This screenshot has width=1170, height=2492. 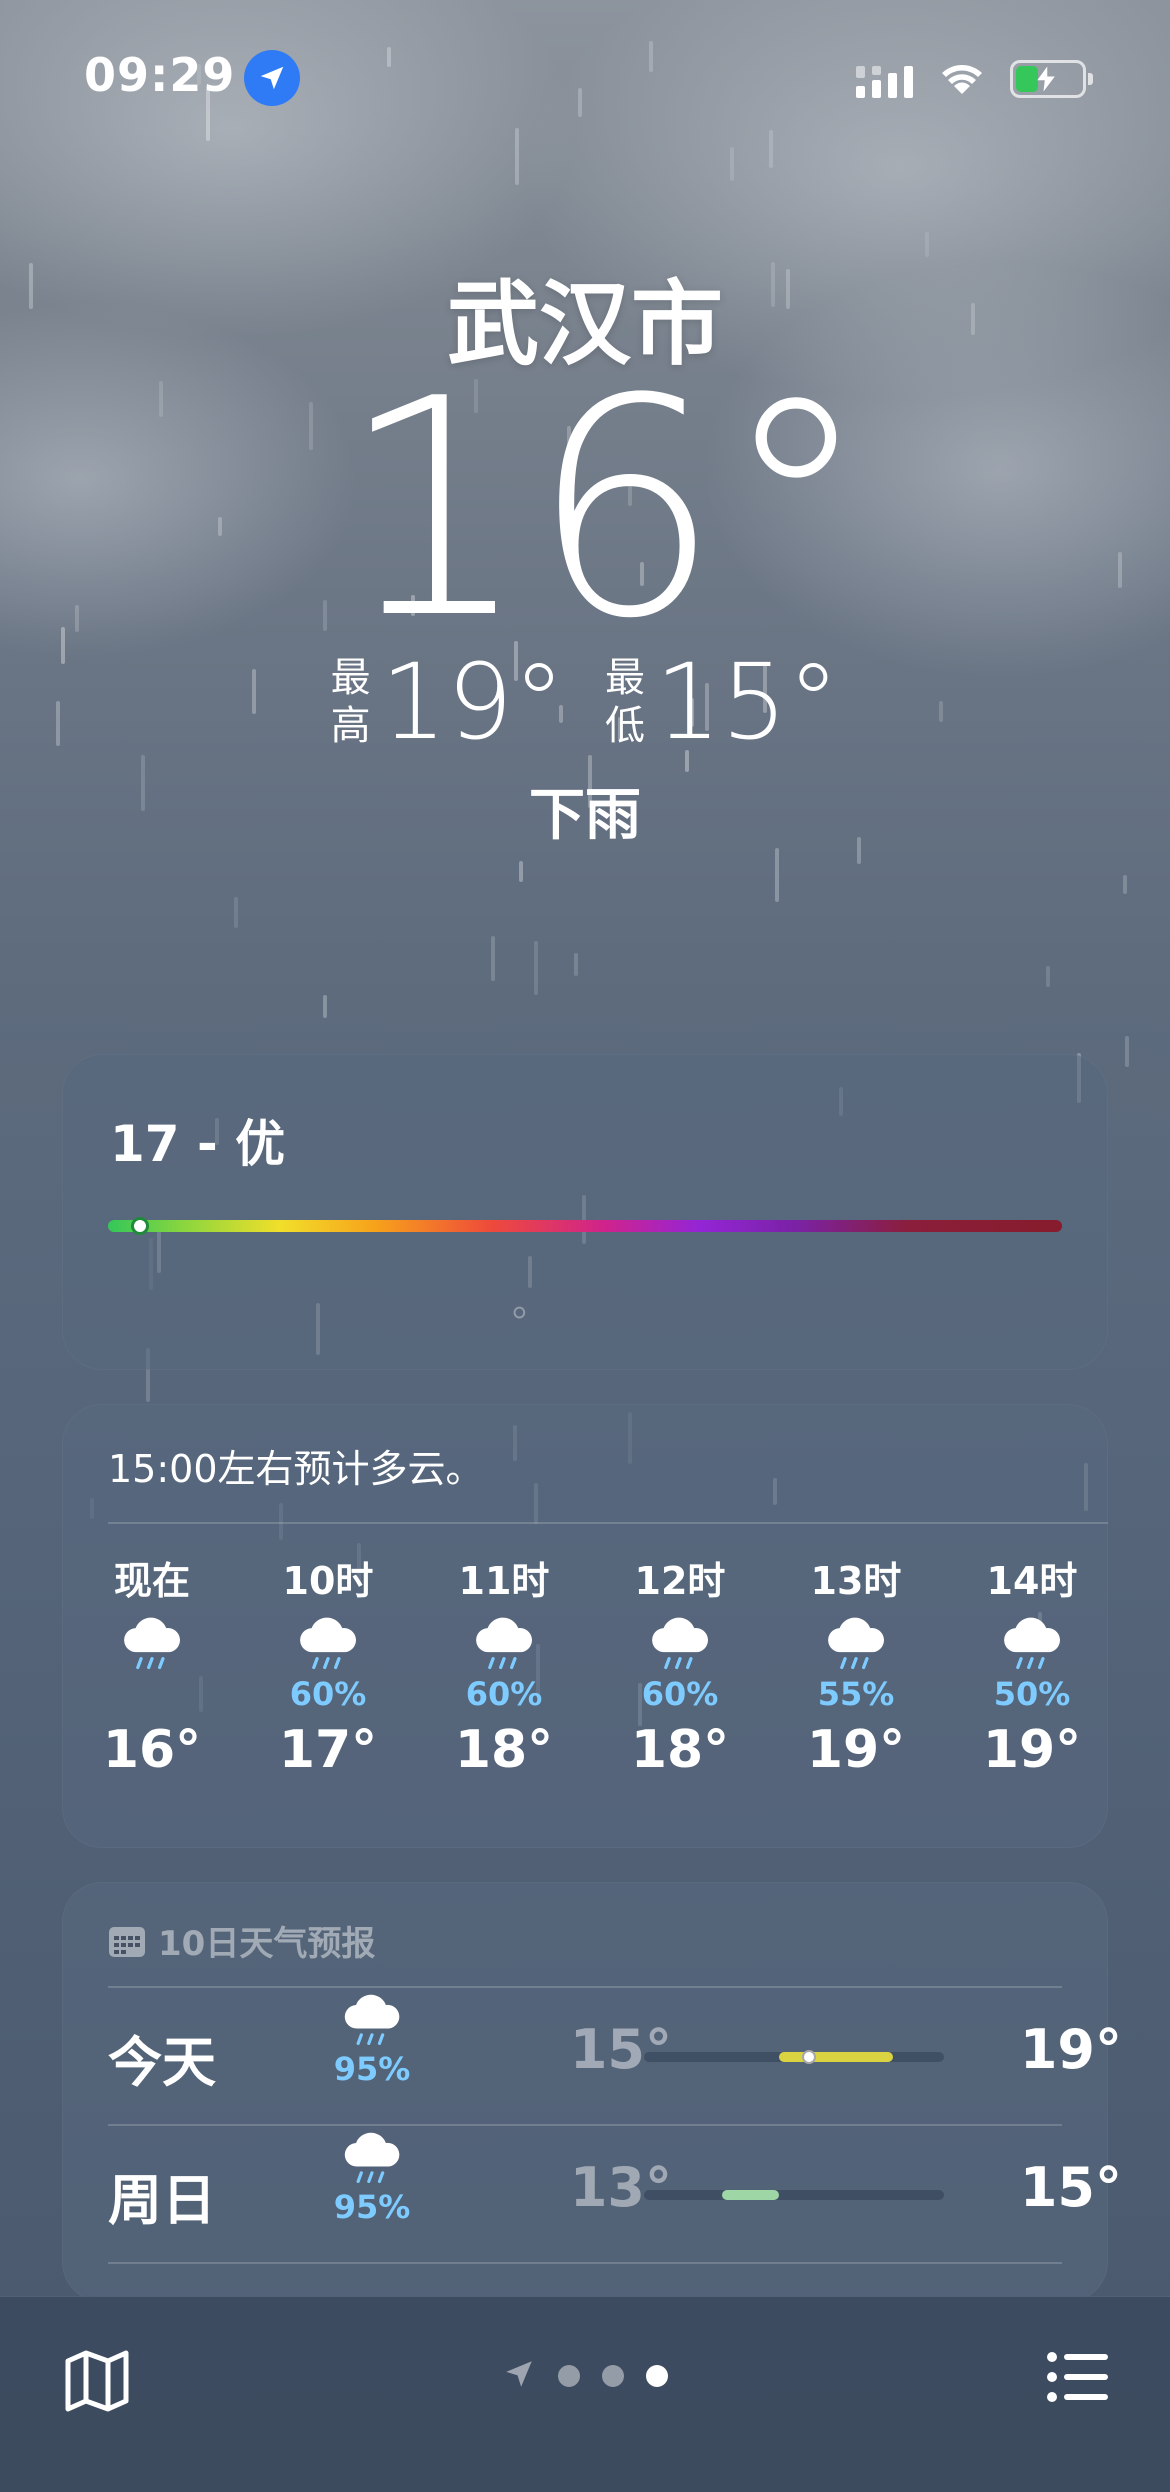 What do you see at coordinates (625, 702) in the screenshot?
I see `low-label: 最 低` at bounding box center [625, 702].